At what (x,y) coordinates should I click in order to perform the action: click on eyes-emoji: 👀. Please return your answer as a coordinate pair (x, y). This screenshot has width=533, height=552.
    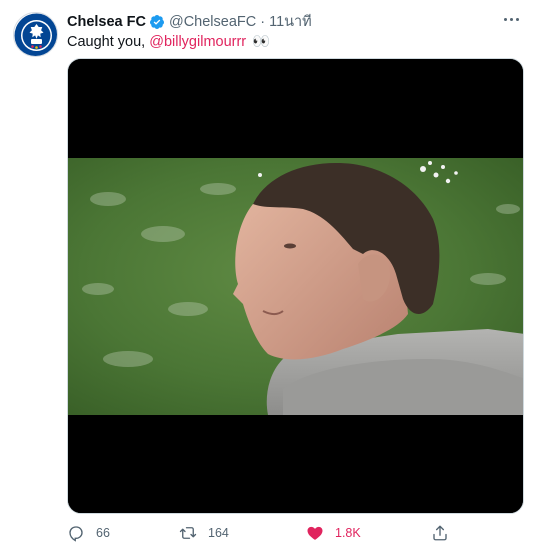
    Looking at the image, I should click on (262, 42).